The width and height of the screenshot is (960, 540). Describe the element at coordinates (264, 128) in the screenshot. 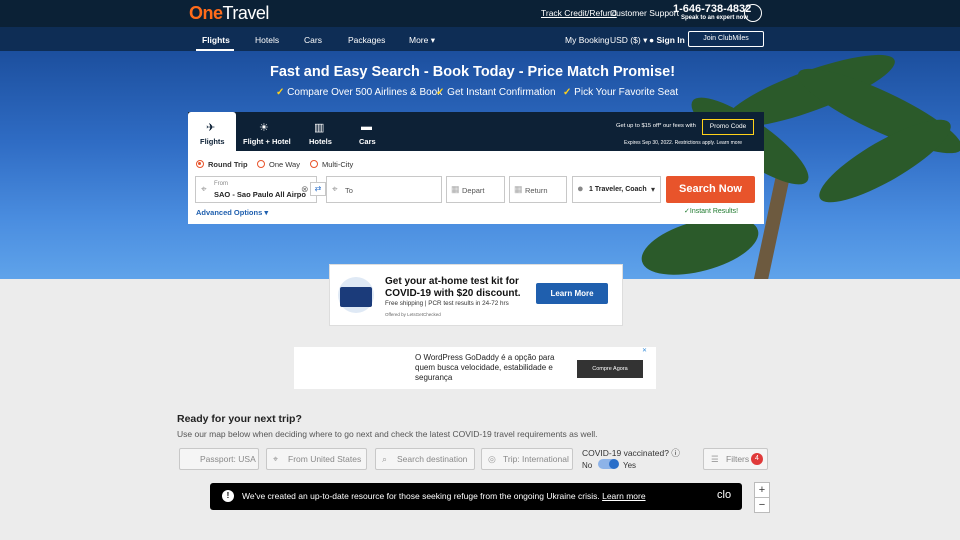

I see `palm-icon: ☀` at that location.